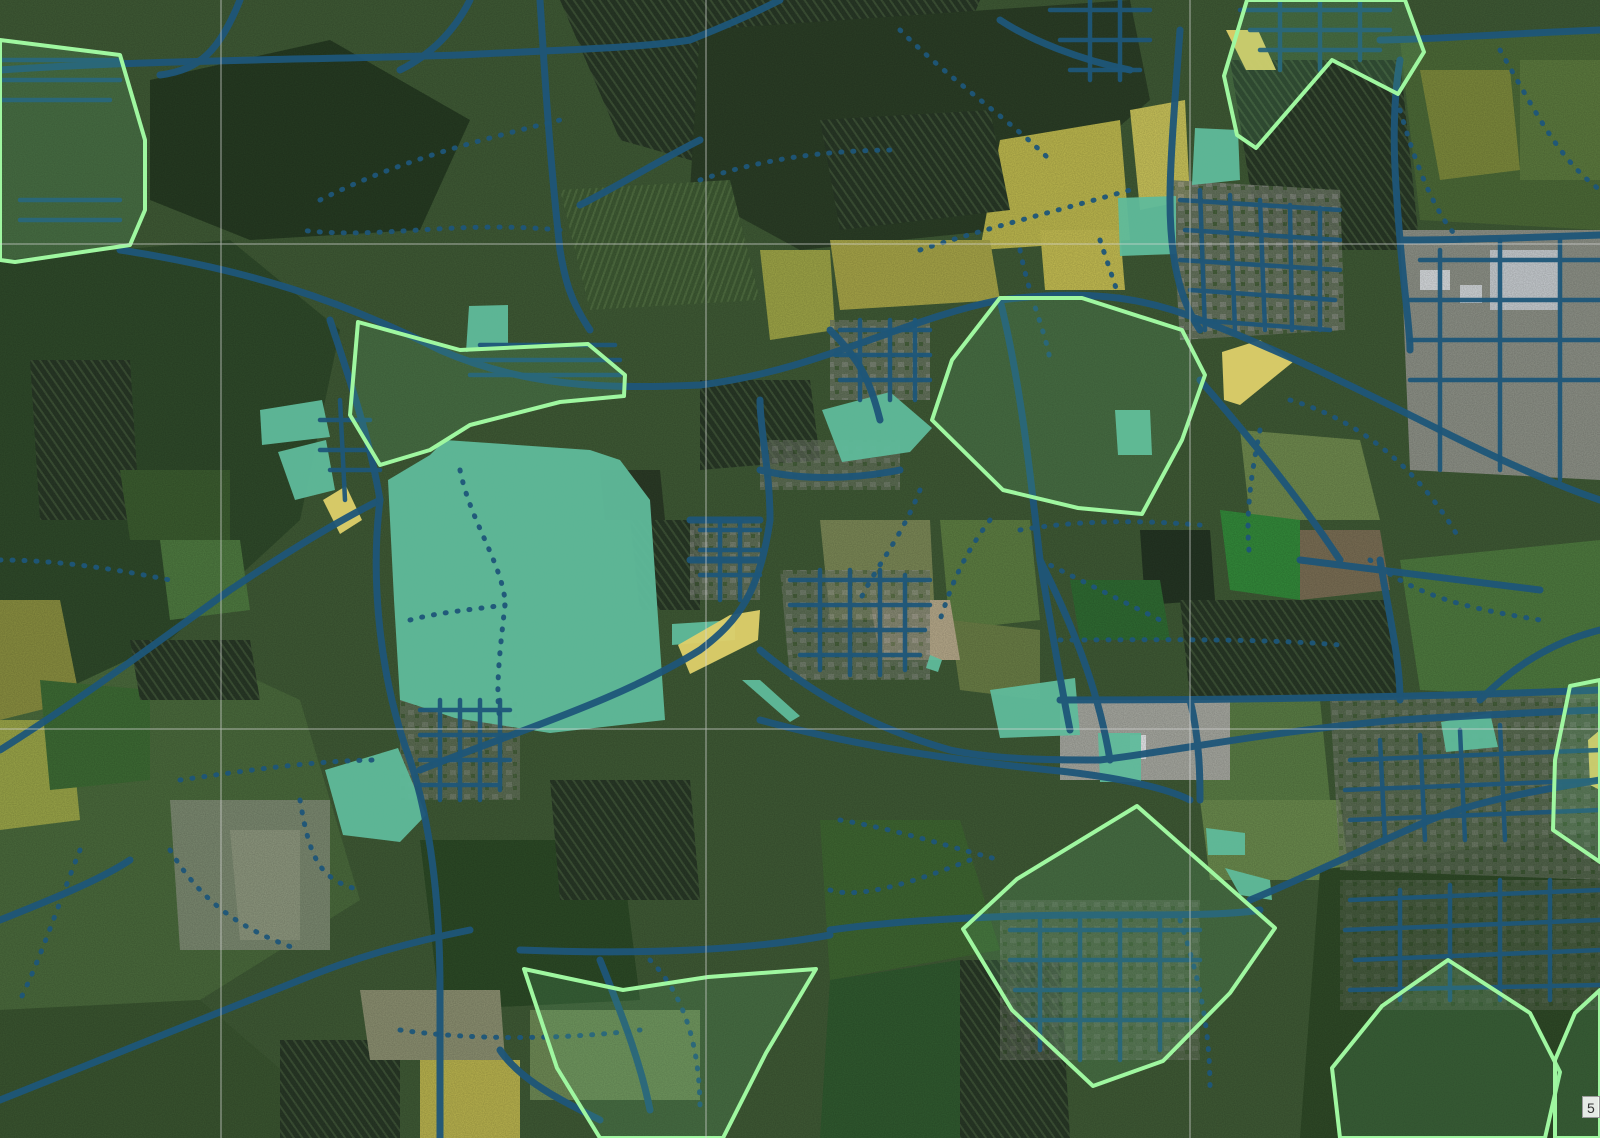 This screenshot has width=1600, height=1138. What do you see at coordinates (1216, 156) in the screenshot?
I see `teal-zone` at bounding box center [1216, 156].